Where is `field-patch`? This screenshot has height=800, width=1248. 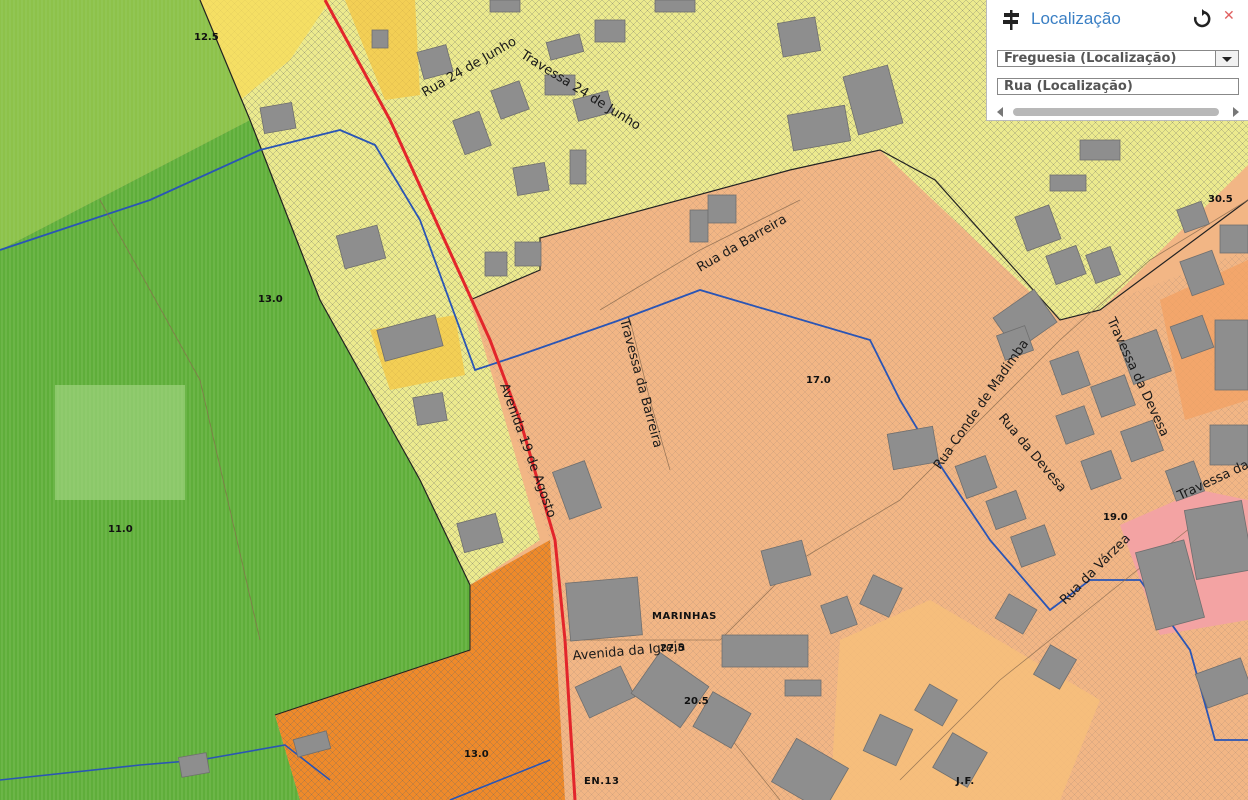 field-patch is located at coordinates (120, 442).